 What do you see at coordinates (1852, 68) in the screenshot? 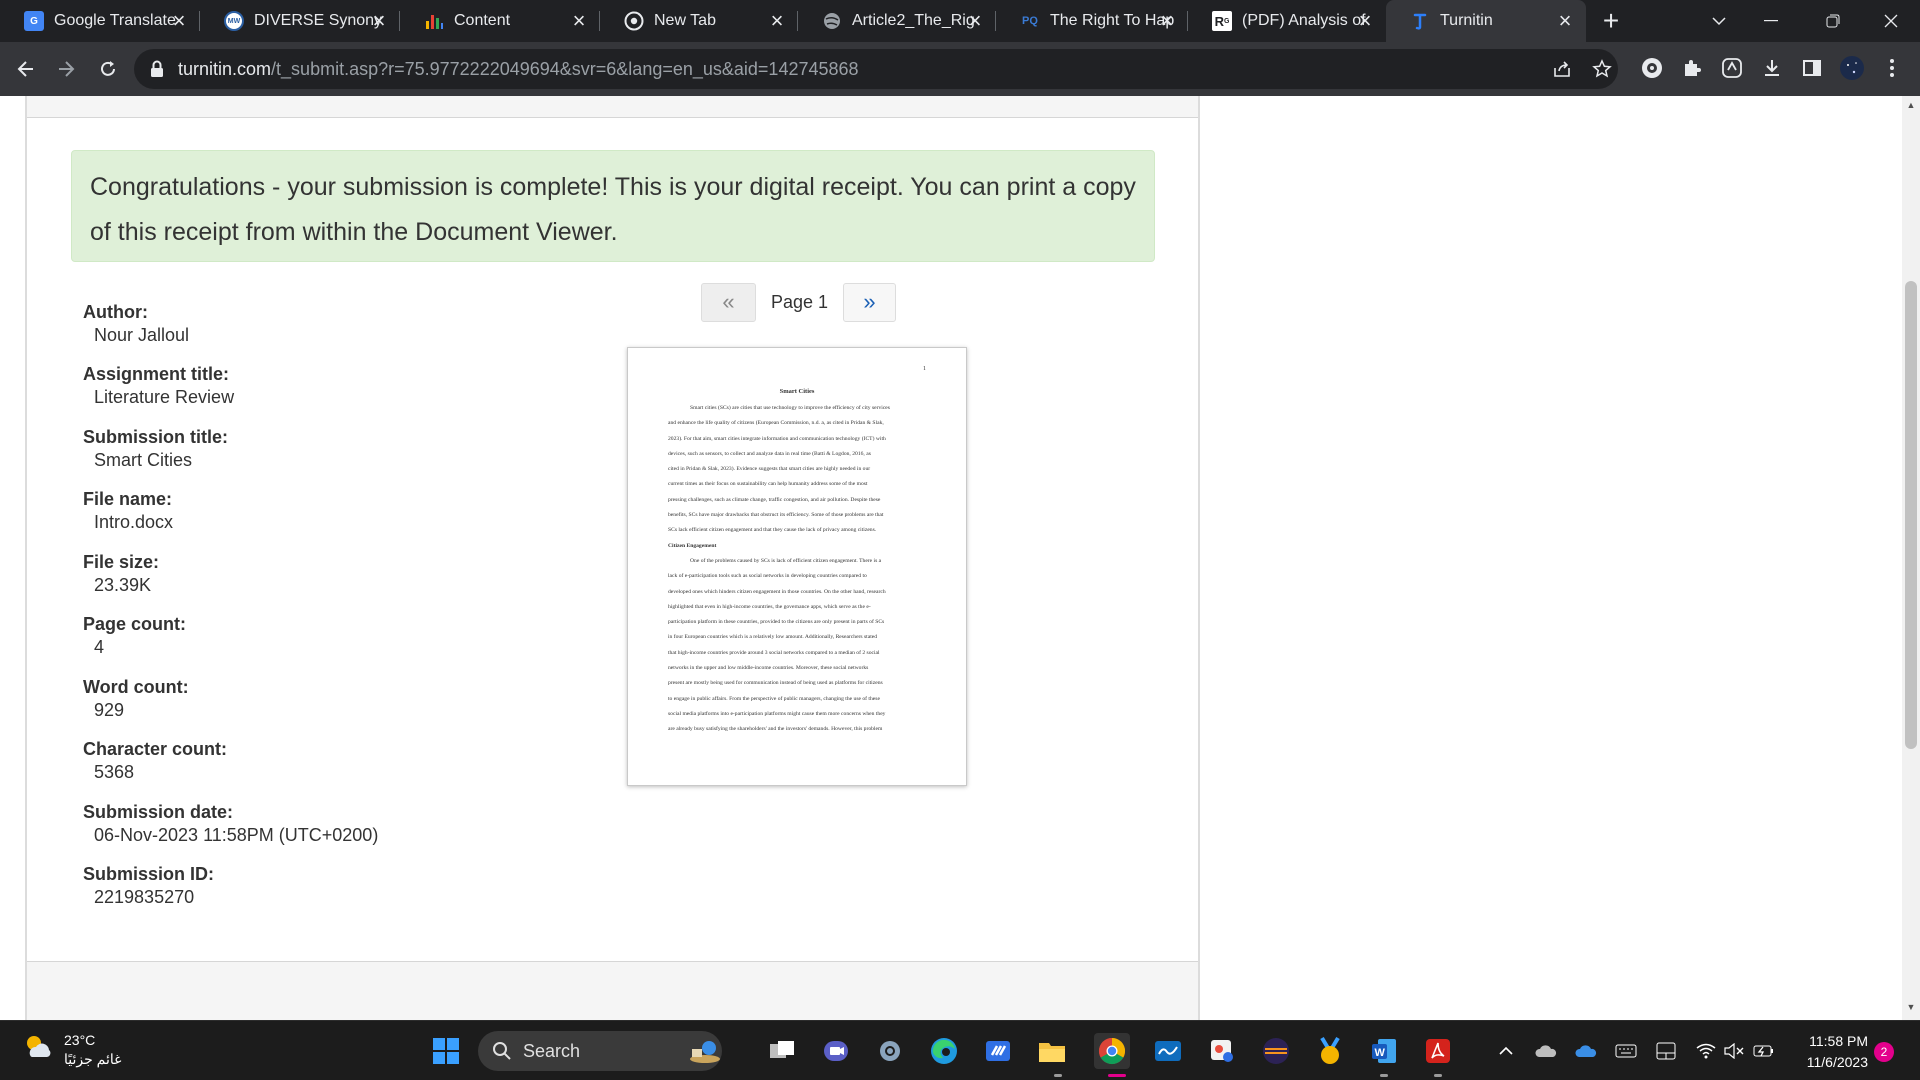
I see `profile-avatar` at bounding box center [1852, 68].